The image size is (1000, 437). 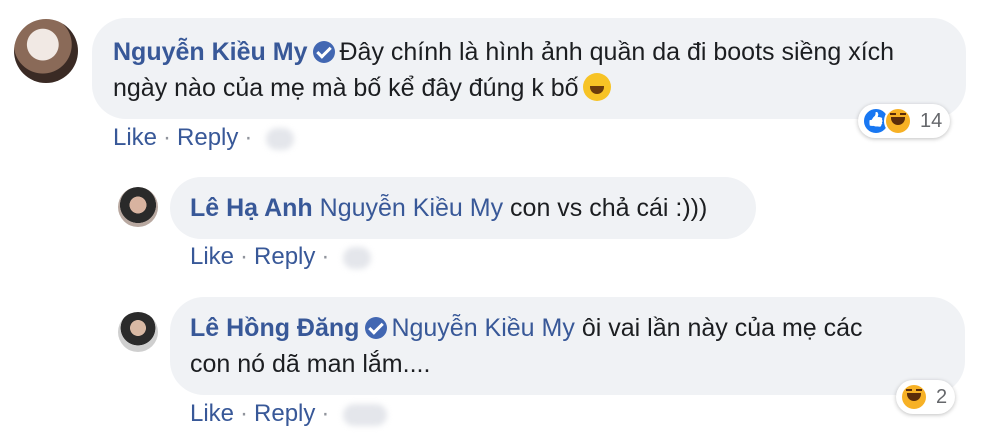 I want to click on reaction-count: 2, so click(x=942, y=396).